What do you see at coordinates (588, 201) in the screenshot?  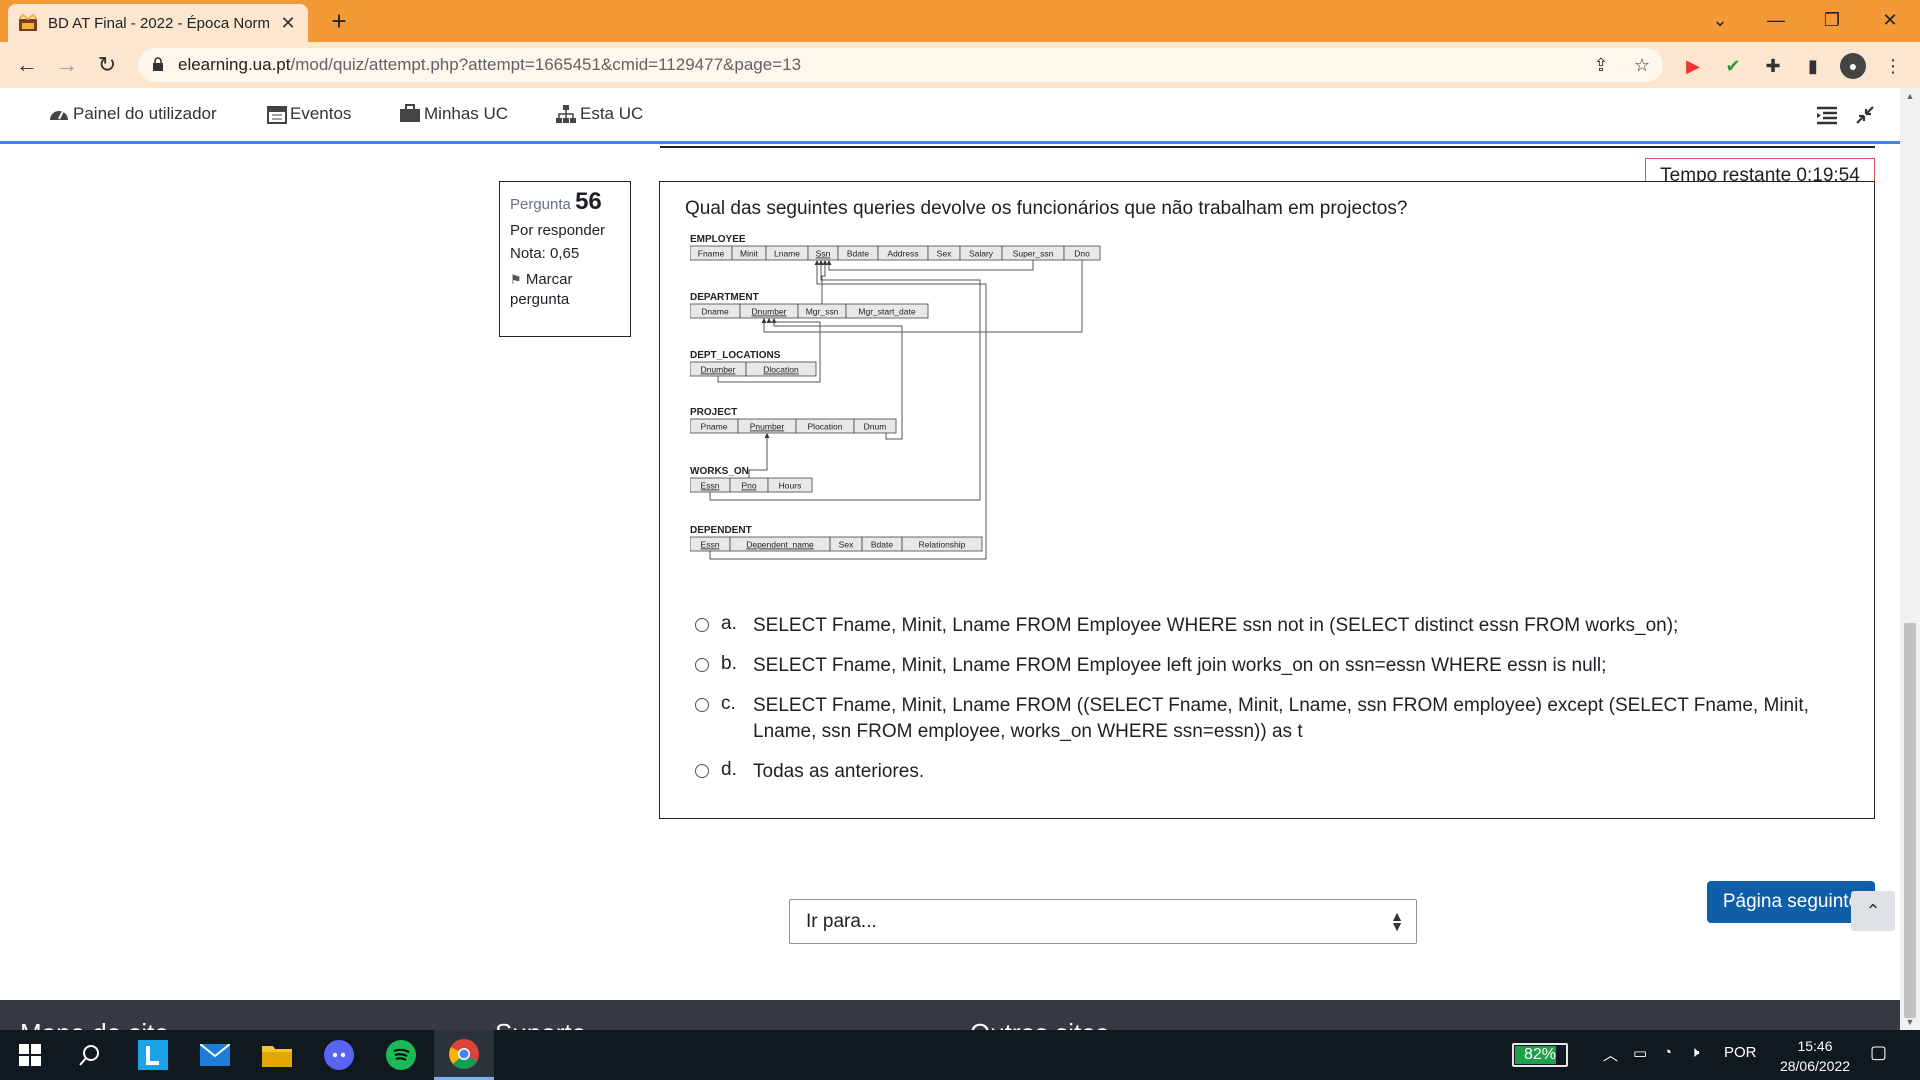 I see `question-number-value: 56` at bounding box center [588, 201].